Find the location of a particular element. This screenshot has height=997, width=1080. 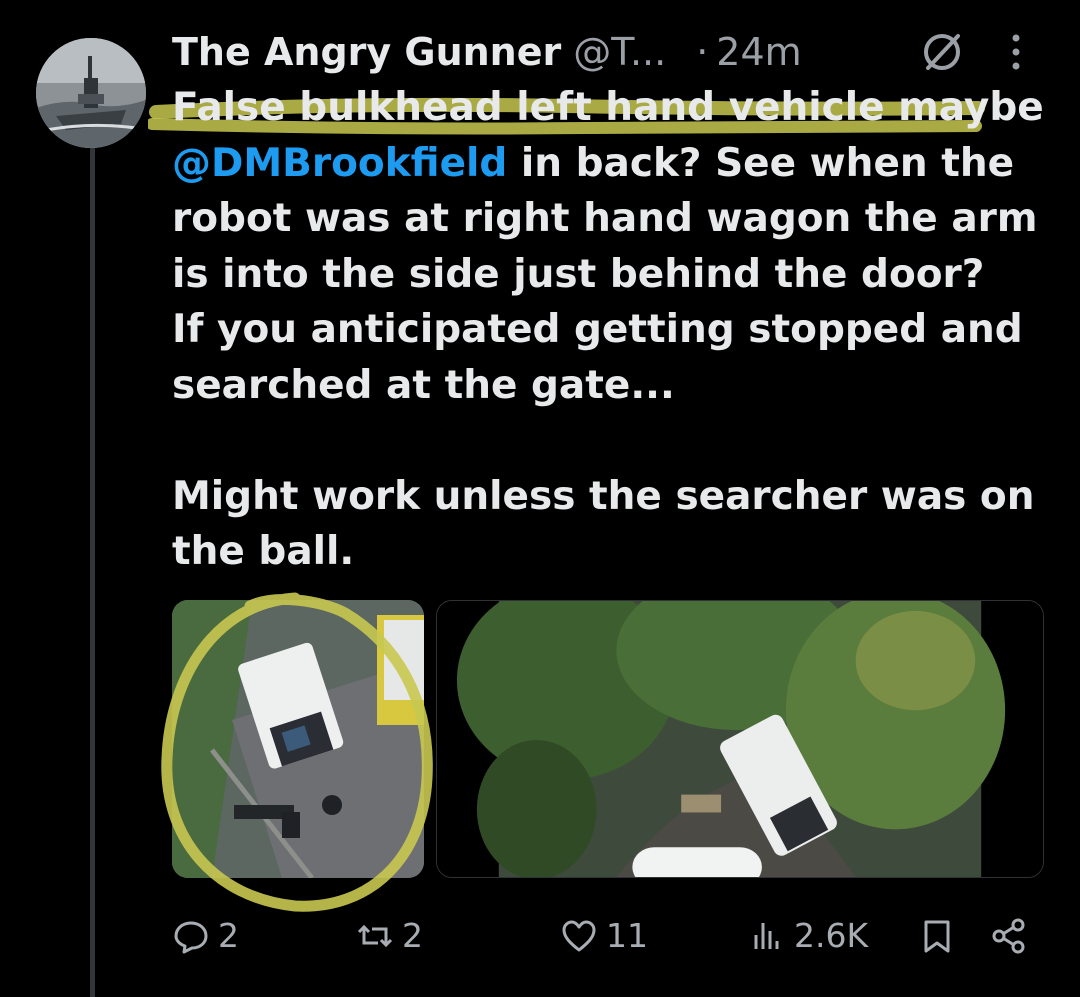

more-options-icon is located at coordinates (1016, 52).